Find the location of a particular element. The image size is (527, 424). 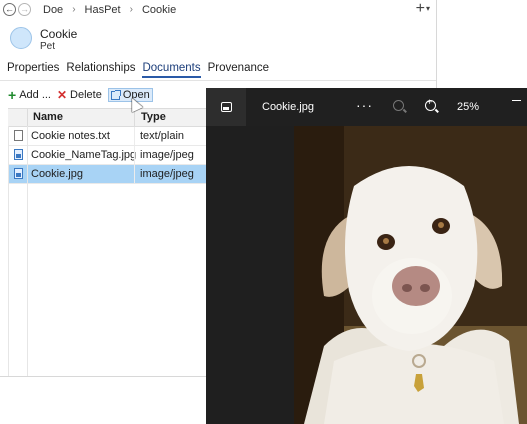

zoom-out-icon is located at coordinates (398, 105).